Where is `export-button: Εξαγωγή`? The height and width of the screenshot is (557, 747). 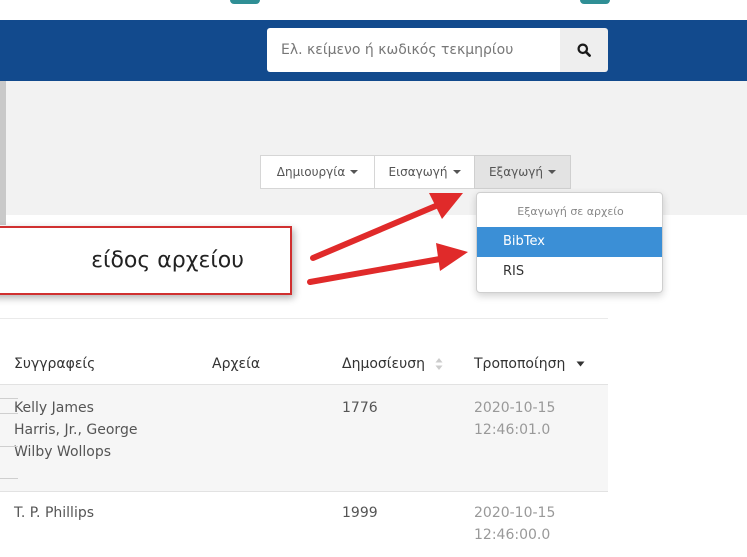 export-button: Εξαγωγή is located at coordinates (522, 172).